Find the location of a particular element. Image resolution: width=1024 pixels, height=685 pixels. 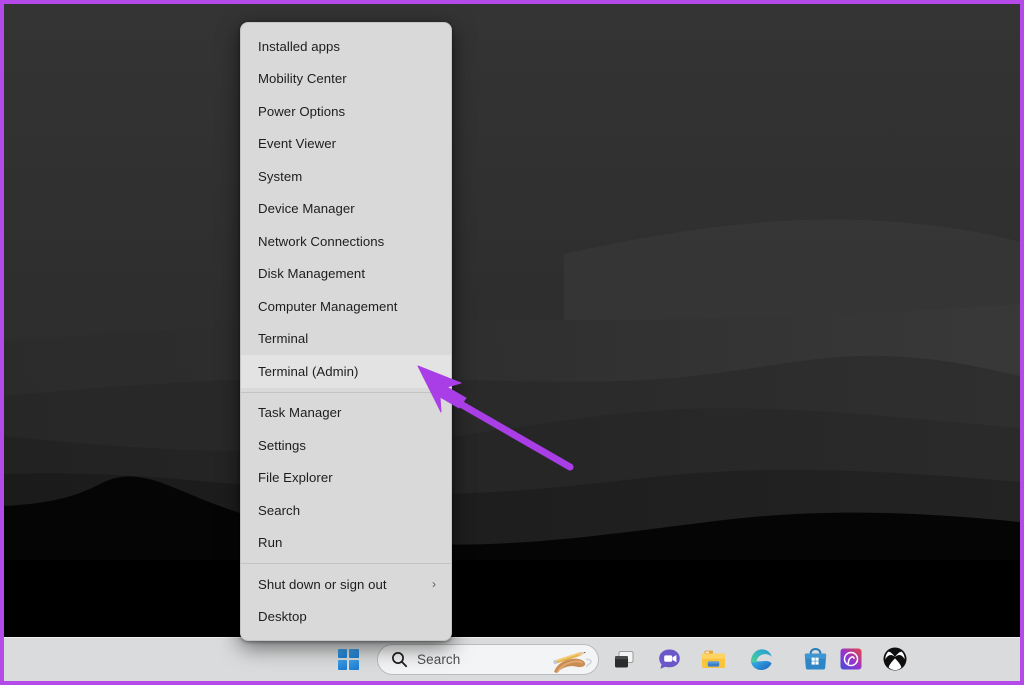

menu-item-label: Settings is located at coordinates (282, 445).